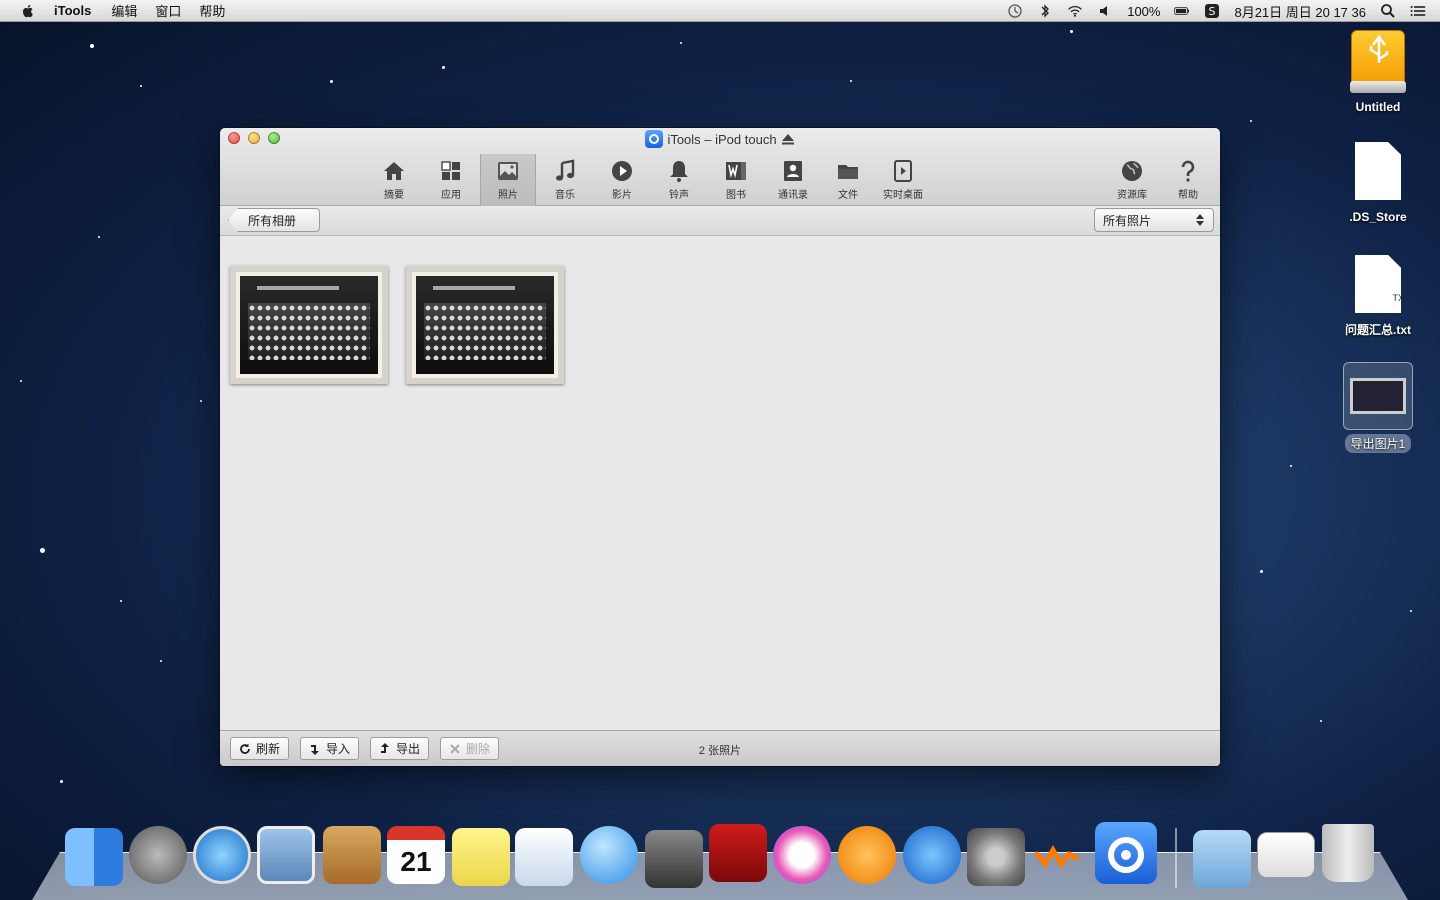 This screenshot has width=1440, height=900. Describe the element at coordinates (1378, 284) in the screenshot. I see `txt-document-icon: TXT` at that location.